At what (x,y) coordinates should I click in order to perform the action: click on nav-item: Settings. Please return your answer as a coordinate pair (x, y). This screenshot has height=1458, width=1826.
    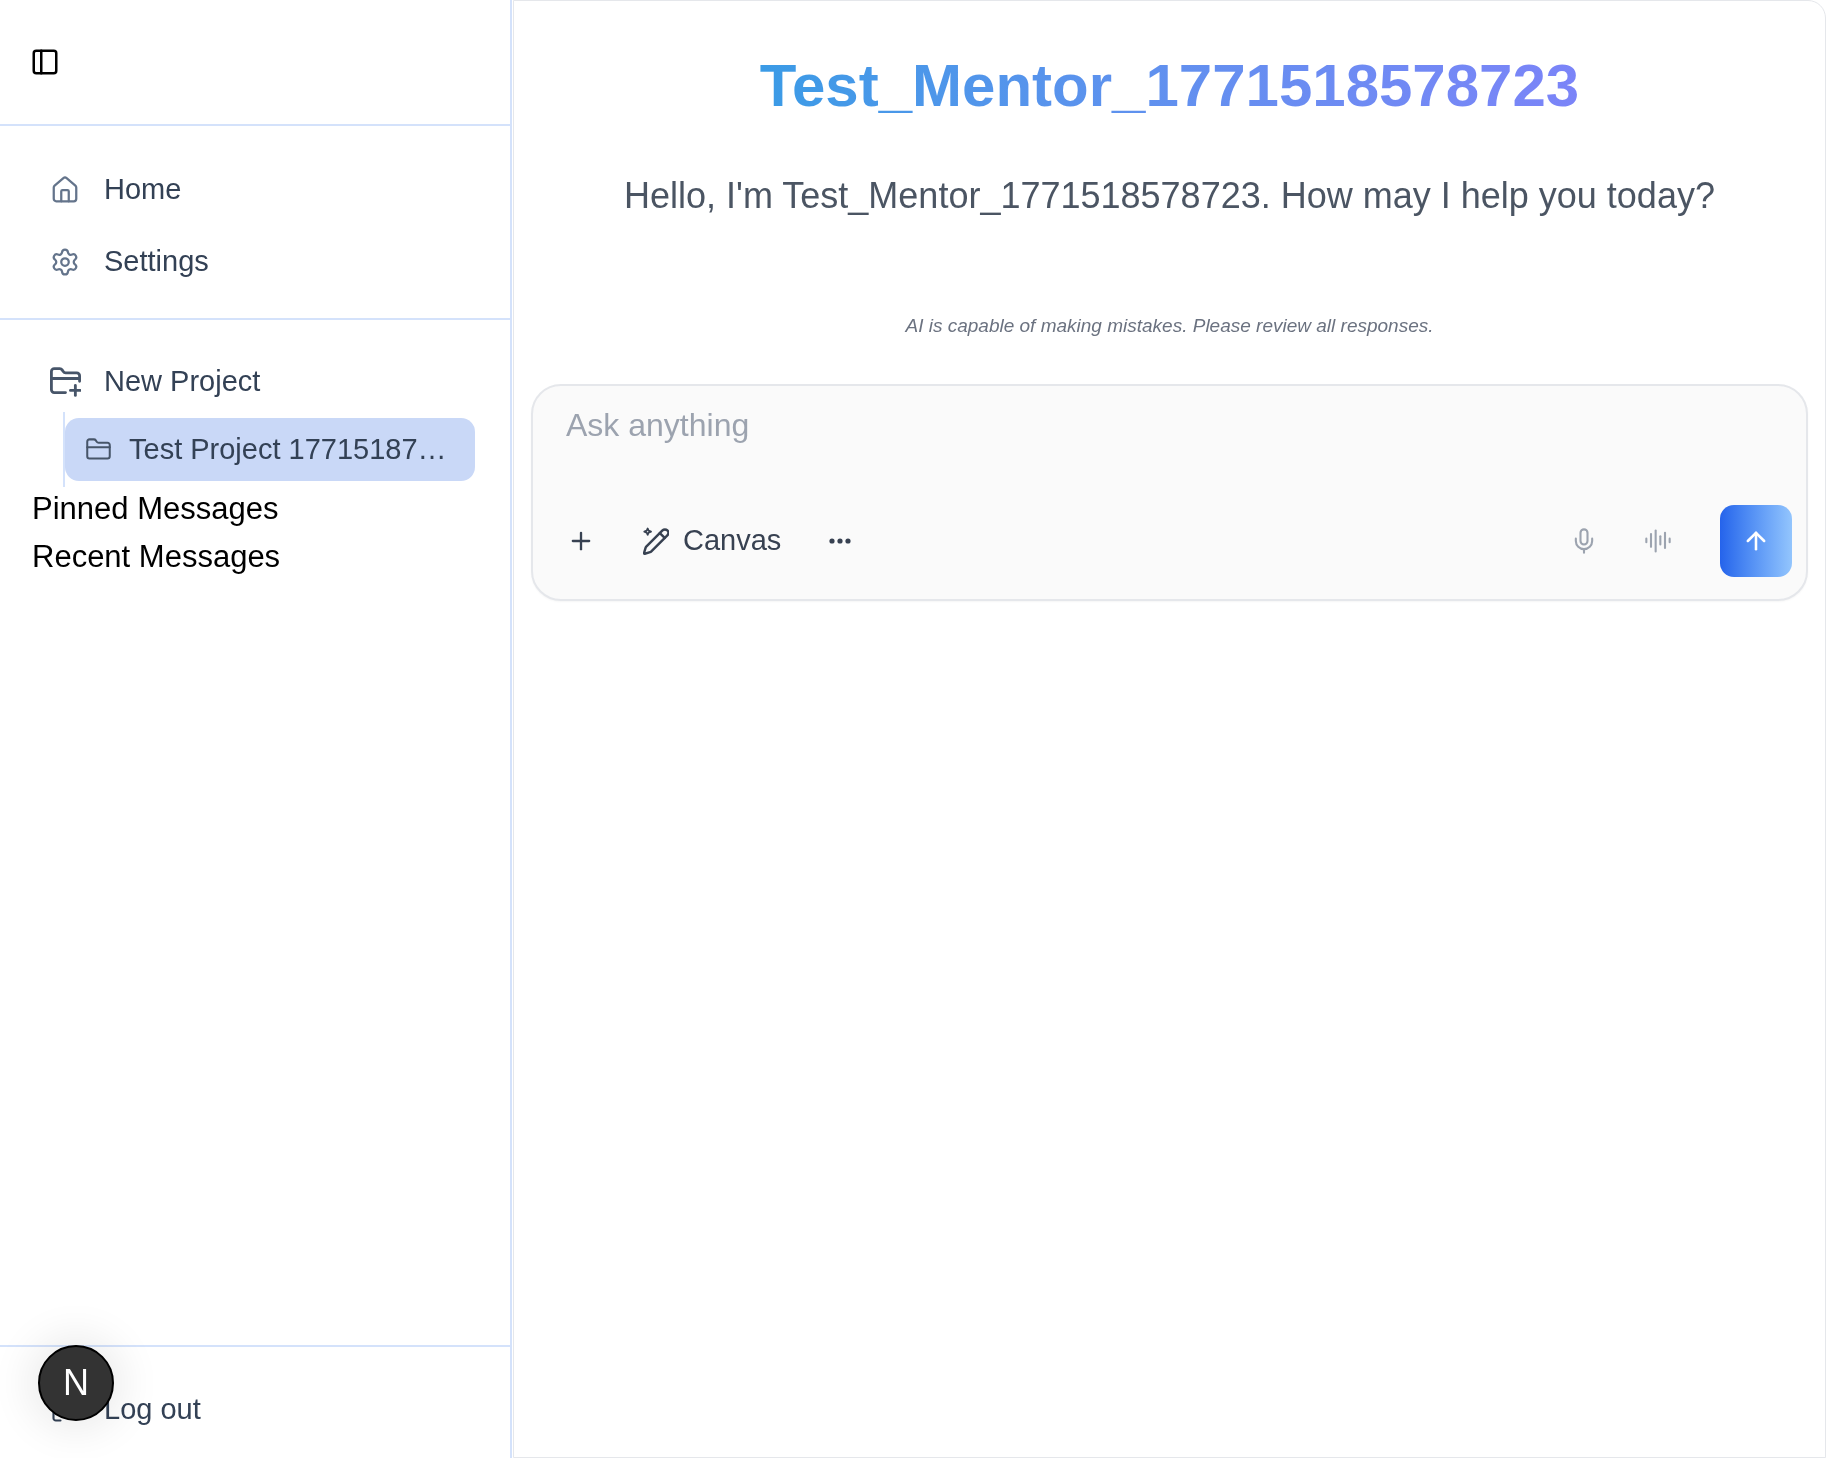
    Looking at the image, I should click on (255, 262).